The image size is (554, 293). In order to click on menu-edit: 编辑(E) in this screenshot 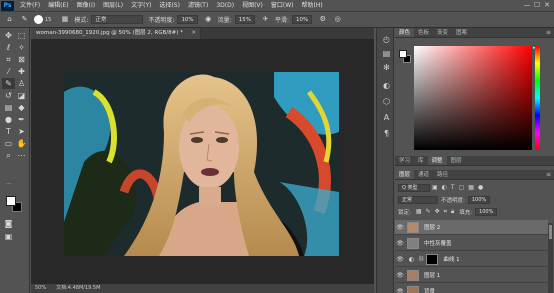, I will do `click(58, 5)`.